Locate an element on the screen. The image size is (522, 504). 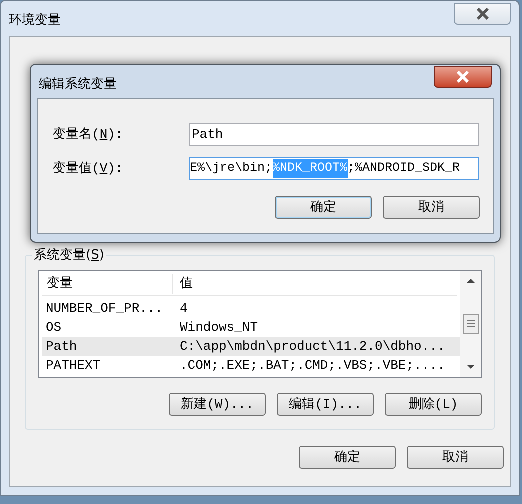
window-title: 环境变量 is located at coordinates (35, 21).